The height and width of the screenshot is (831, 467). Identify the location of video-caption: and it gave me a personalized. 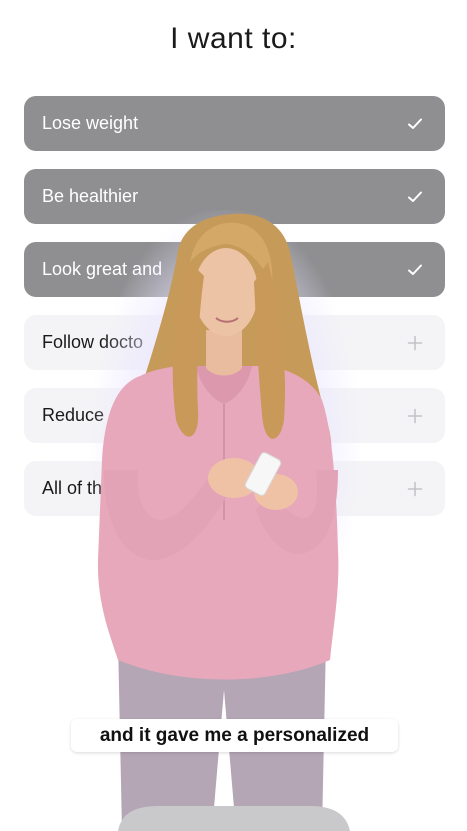
(234, 735).